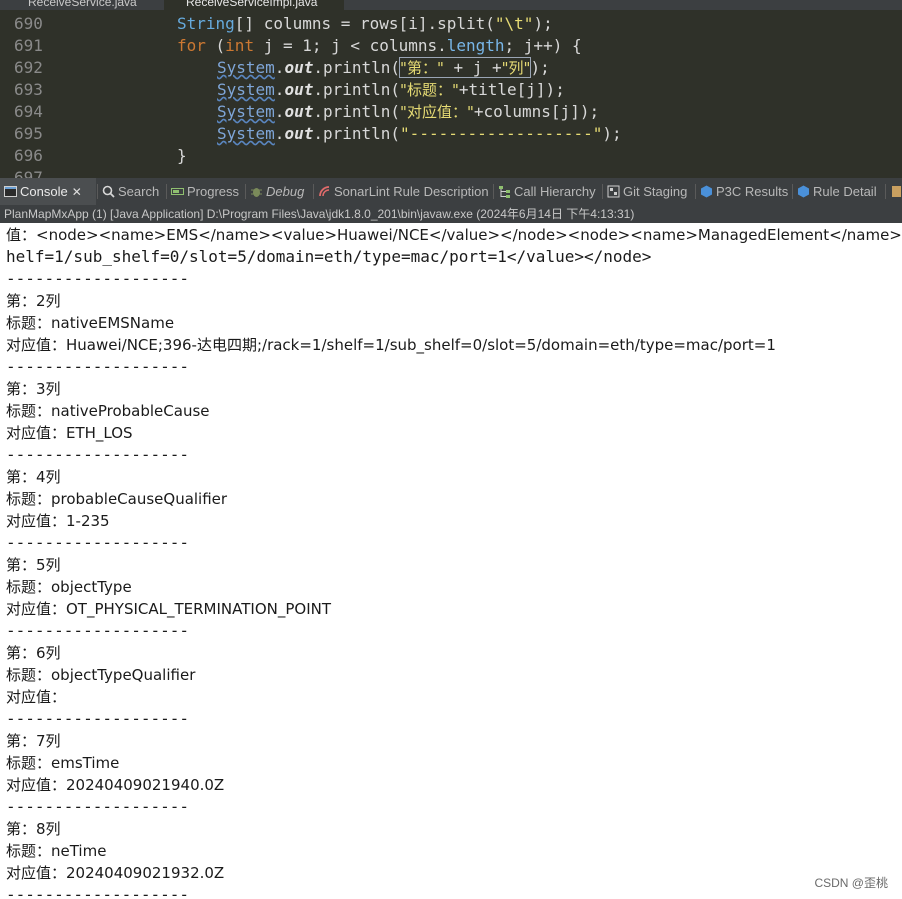  Describe the element at coordinates (33, 829) in the screenshot. I see `console-line: 第：8列` at that location.